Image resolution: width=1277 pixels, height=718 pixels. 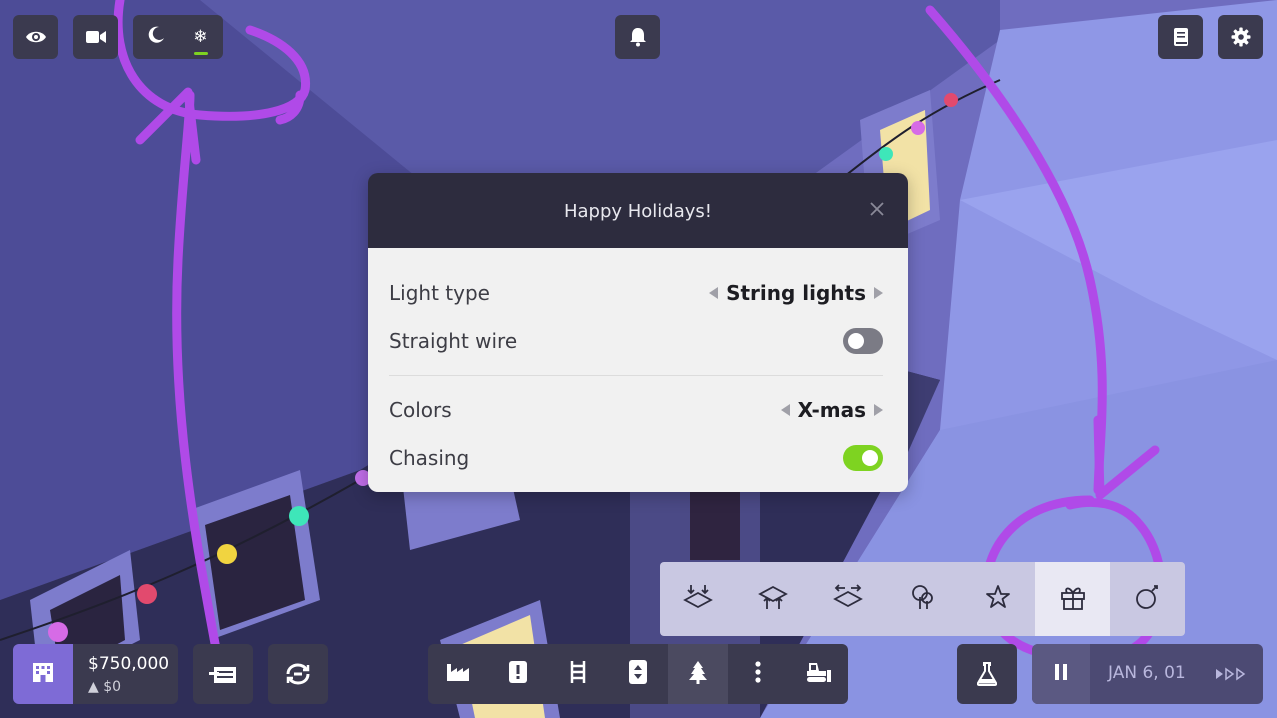 I want to click on settings-button, so click(x=1240, y=37).